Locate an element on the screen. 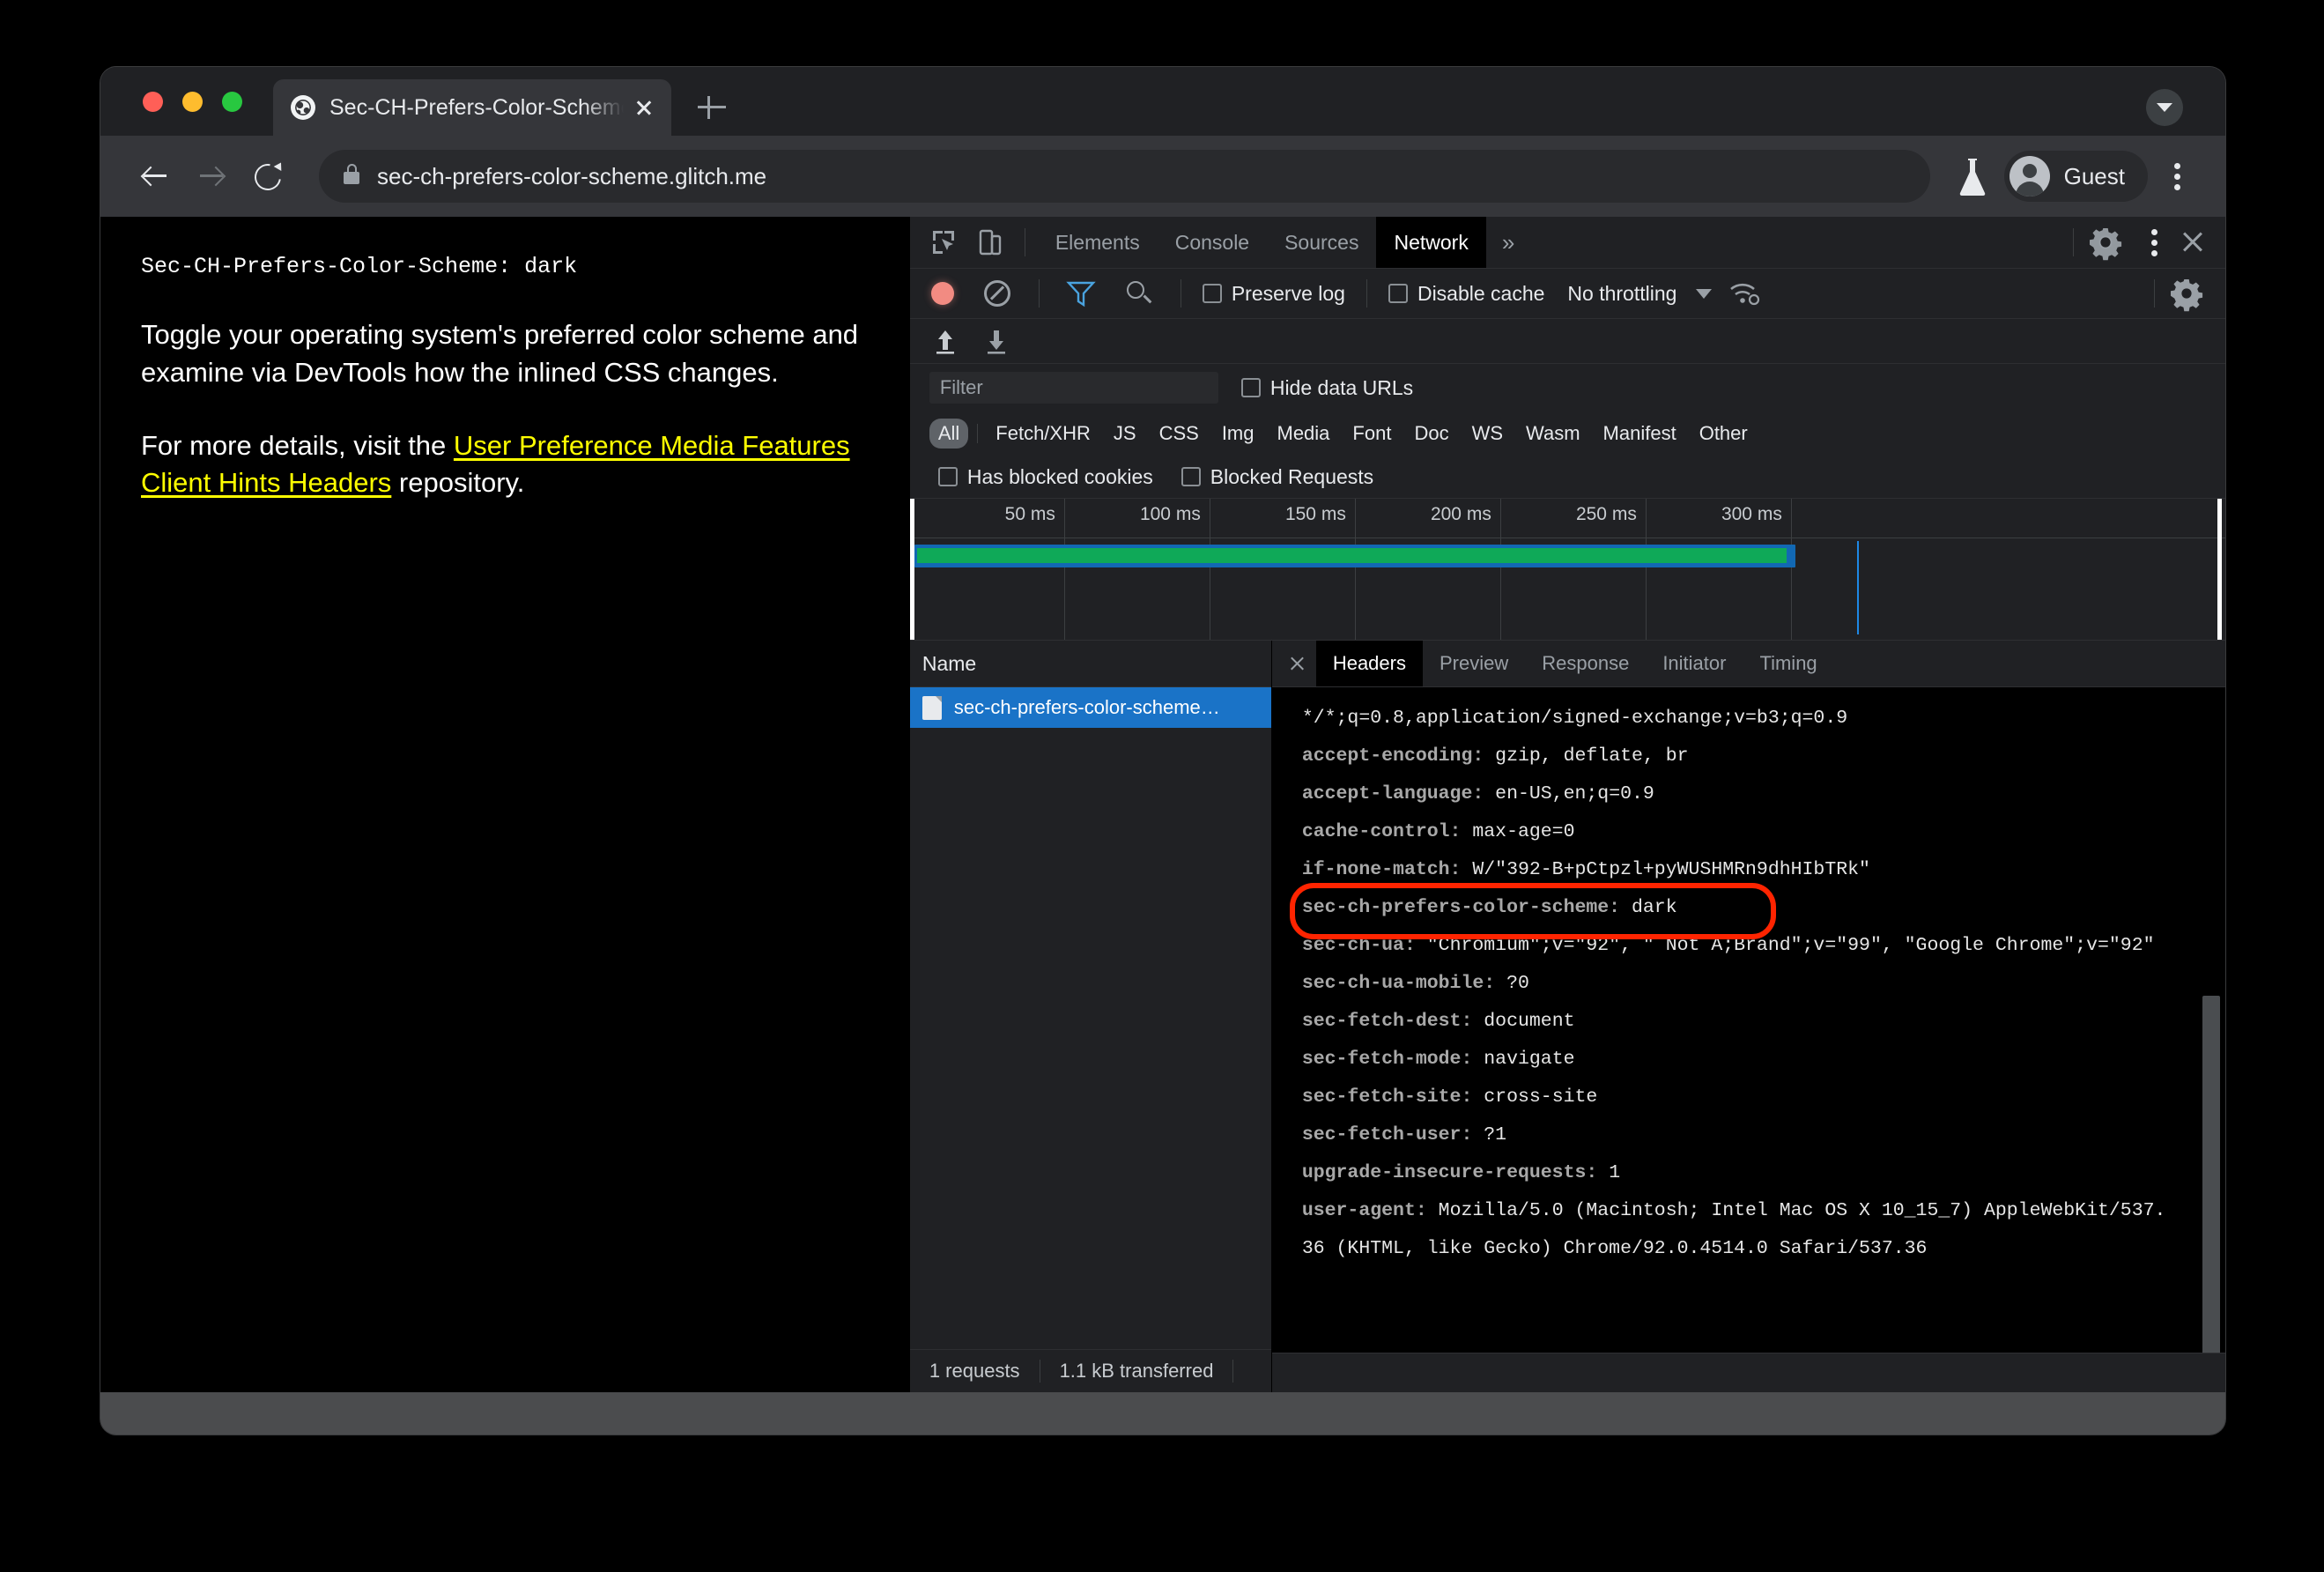 This screenshot has width=2324, height=1572. toggle-device-toolbar-icon is located at coordinates (989, 242).